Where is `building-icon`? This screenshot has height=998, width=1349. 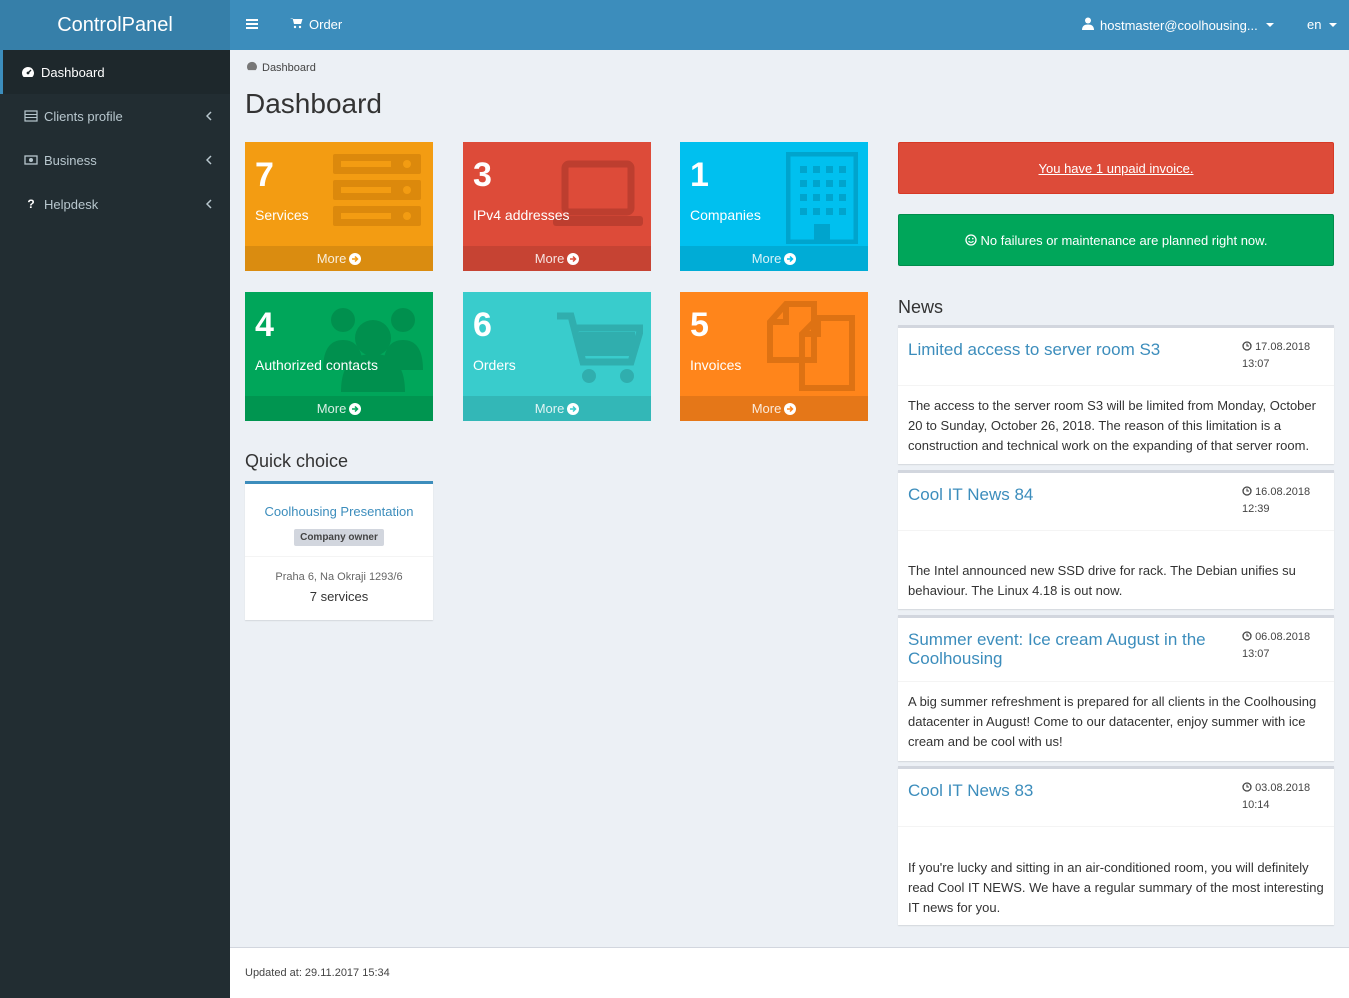
building-icon is located at coordinates (822, 199).